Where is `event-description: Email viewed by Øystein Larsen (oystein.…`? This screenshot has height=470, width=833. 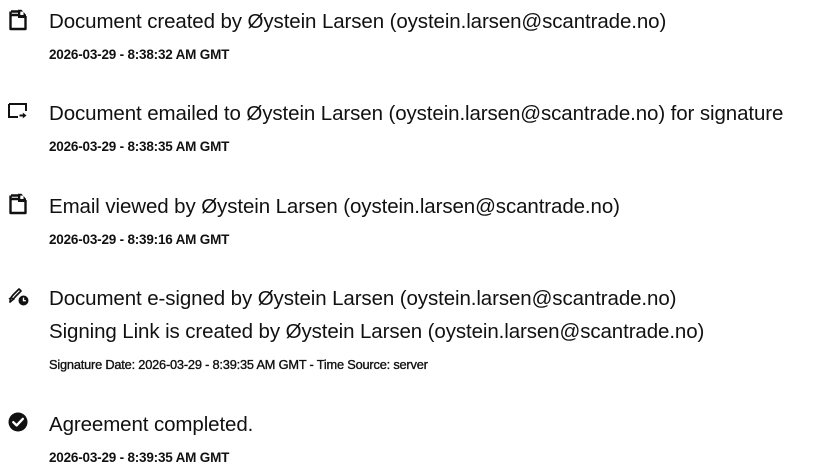 event-description: Email viewed by Øystein Larsen (oystein.… is located at coordinates (334, 206).